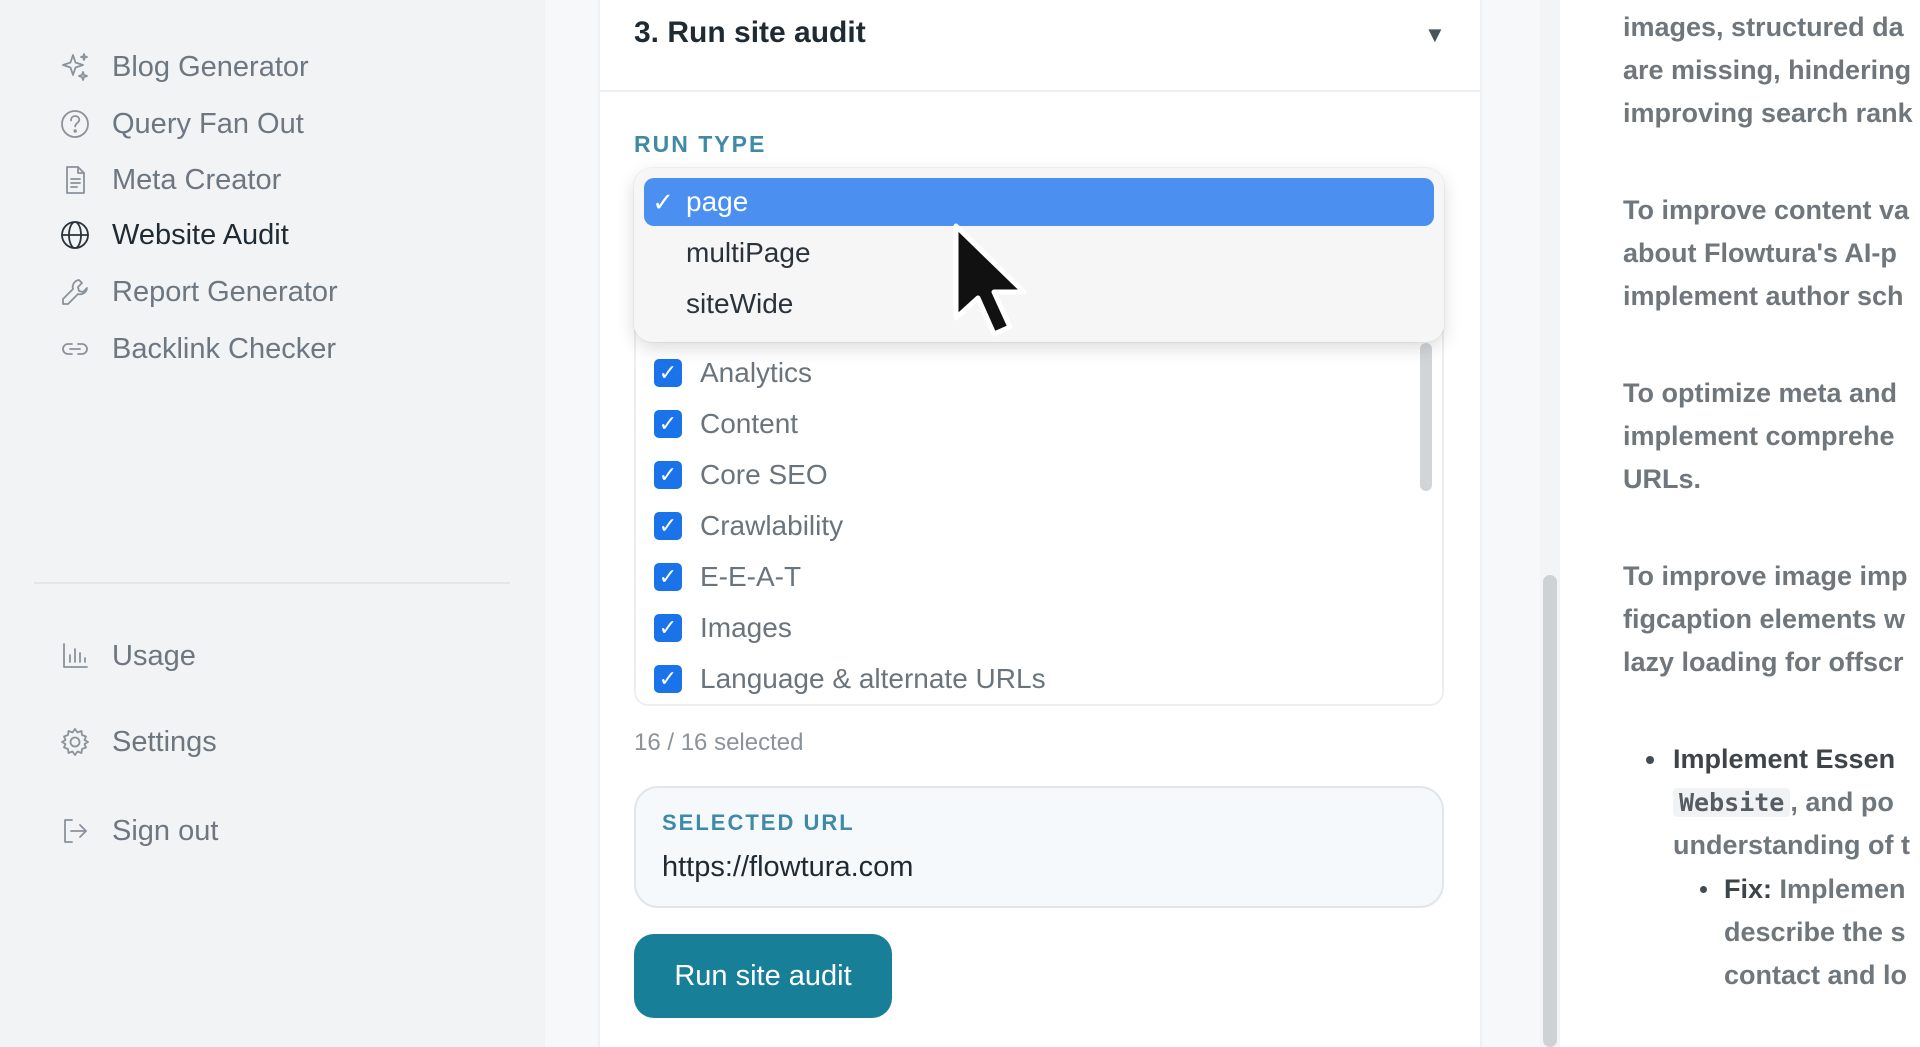 This screenshot has width=1920, height=1047. Describe the element at coordinates (1816, 975) in the screenshot. I see `report-fix-line: contact and lo` at that location.